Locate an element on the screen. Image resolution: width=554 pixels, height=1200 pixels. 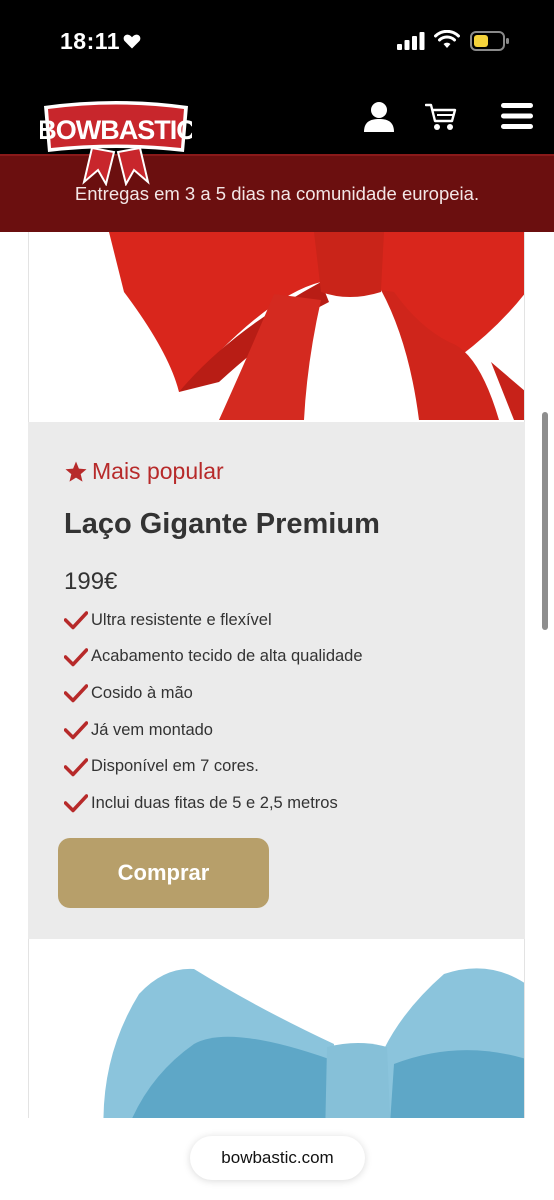
feature-text: Já vem montado is located at coordinates (152, 729).